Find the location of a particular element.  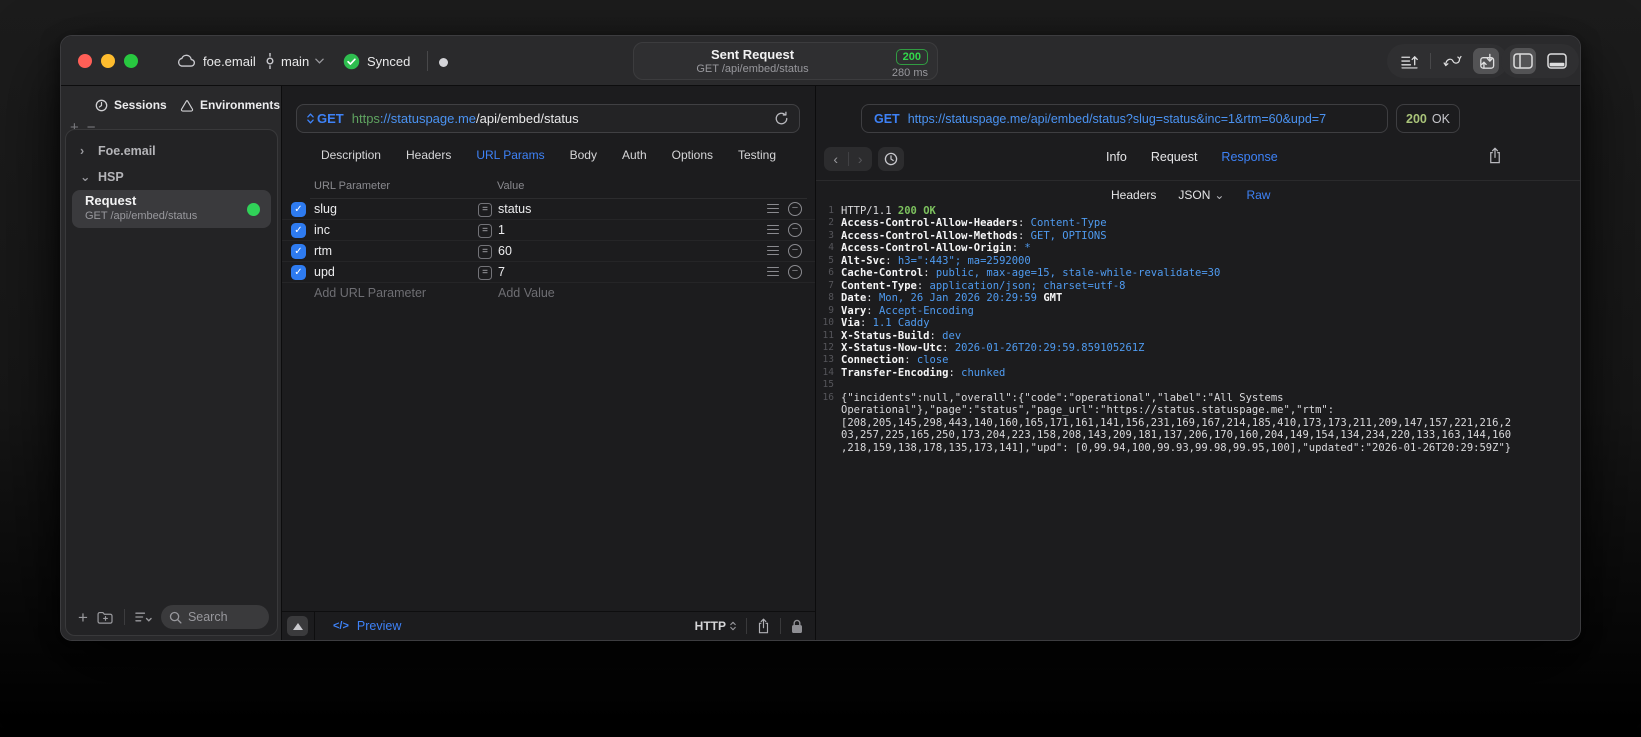

resend-icon is located at coordinates (781, 118).